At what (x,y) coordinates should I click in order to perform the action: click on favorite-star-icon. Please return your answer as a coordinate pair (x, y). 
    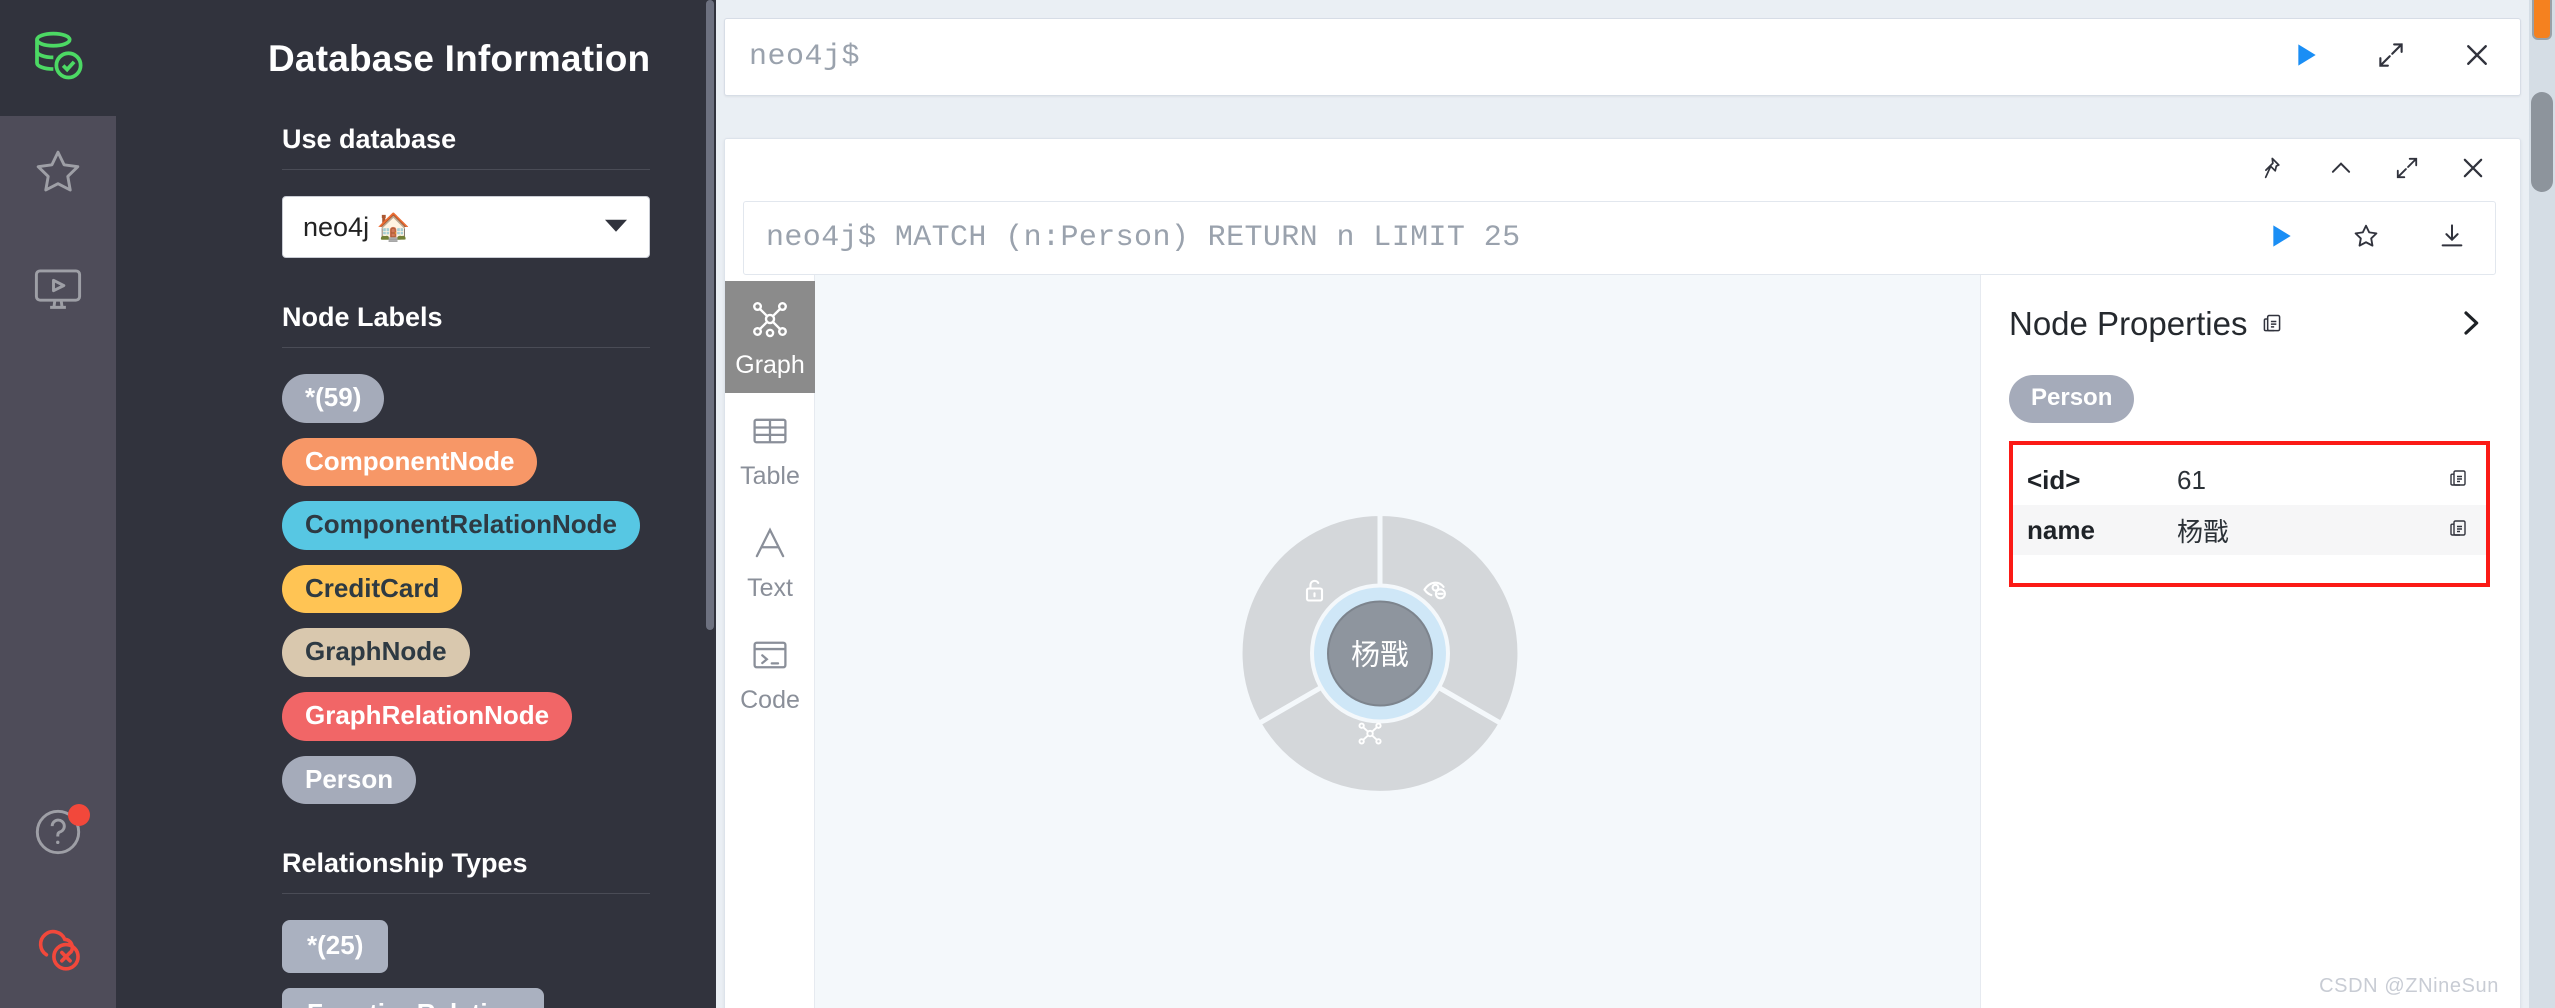
    Looking at the image, I should click on (2366, 238).